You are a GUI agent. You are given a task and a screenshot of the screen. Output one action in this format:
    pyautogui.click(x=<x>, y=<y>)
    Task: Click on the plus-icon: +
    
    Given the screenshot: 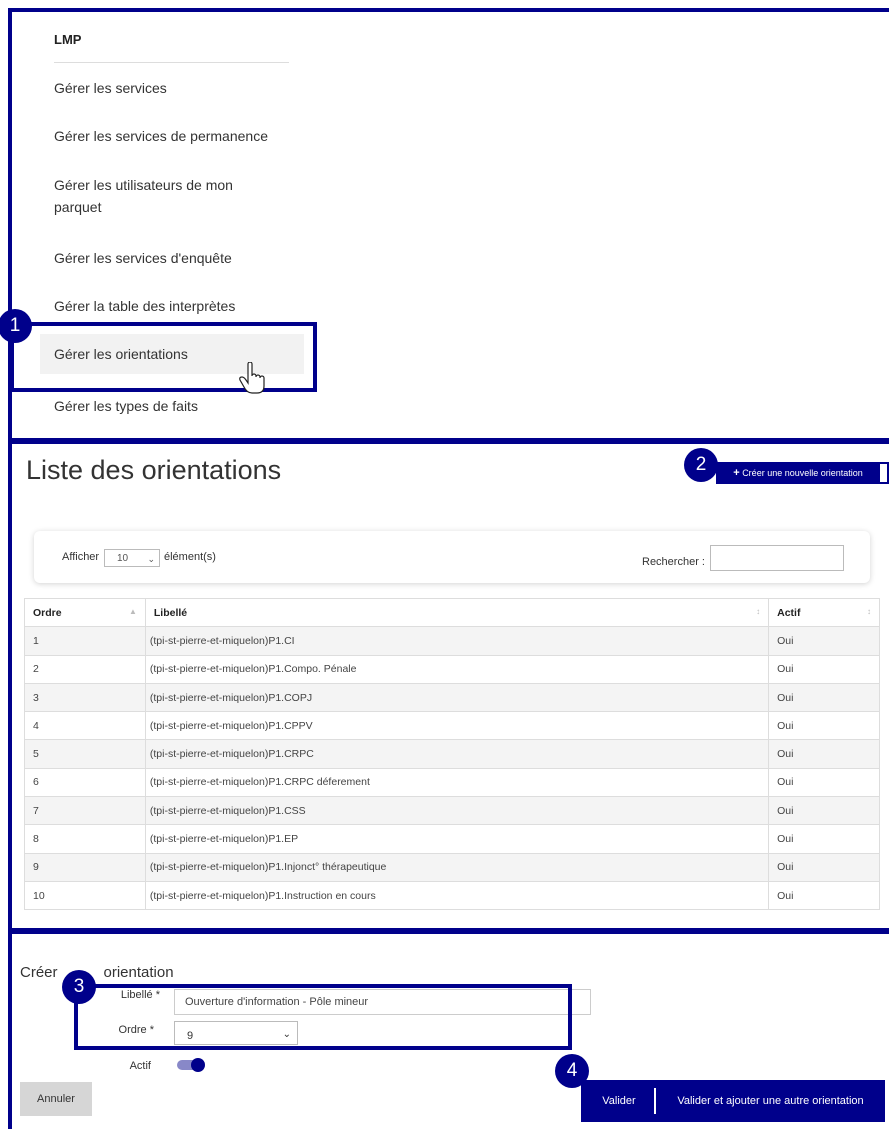 What is the action you would take?
    pyautogui.click(x=736, y=473)
    